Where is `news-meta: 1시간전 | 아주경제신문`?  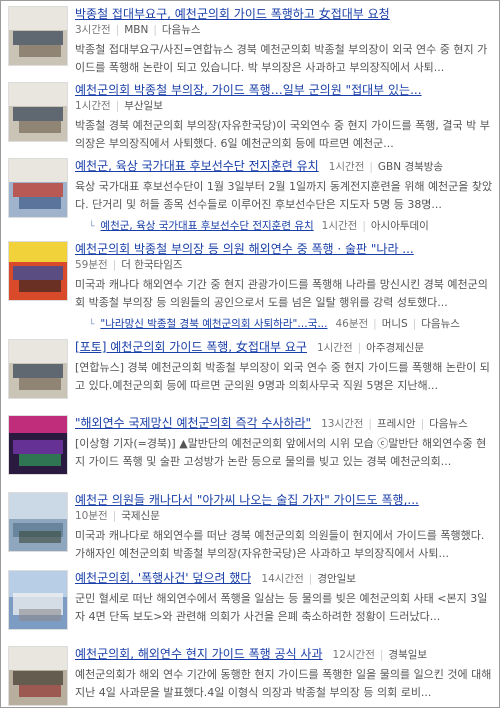
news-meta: 1시간전 | 아주경제신문 is located at coordinates (370, 348).